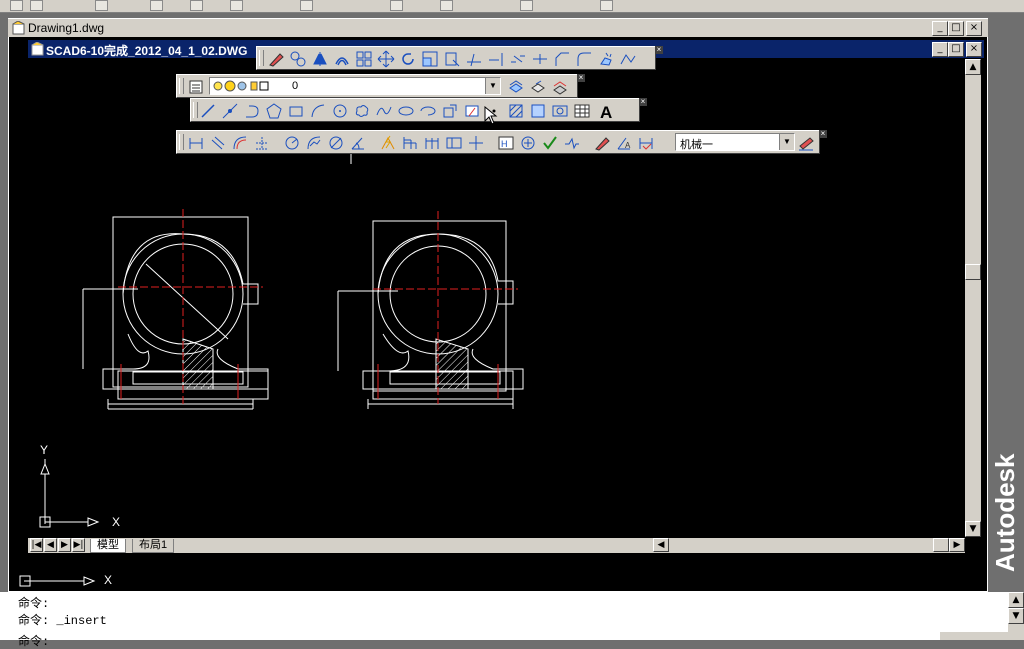 The width and height of the screenshot is (1024, 649). I want to click on gradient-icon, so click(538, 111).